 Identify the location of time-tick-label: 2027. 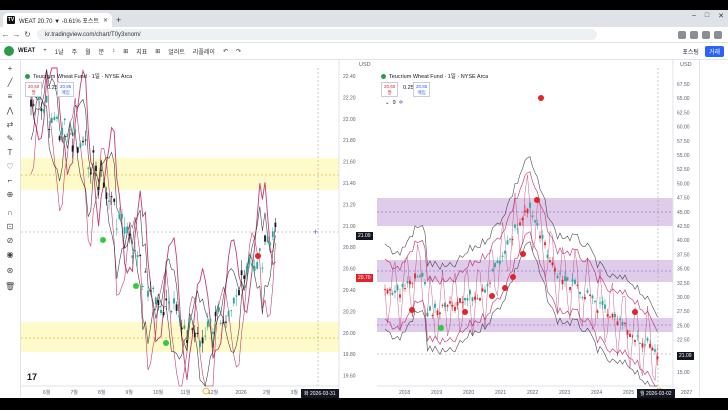
(686, 393).